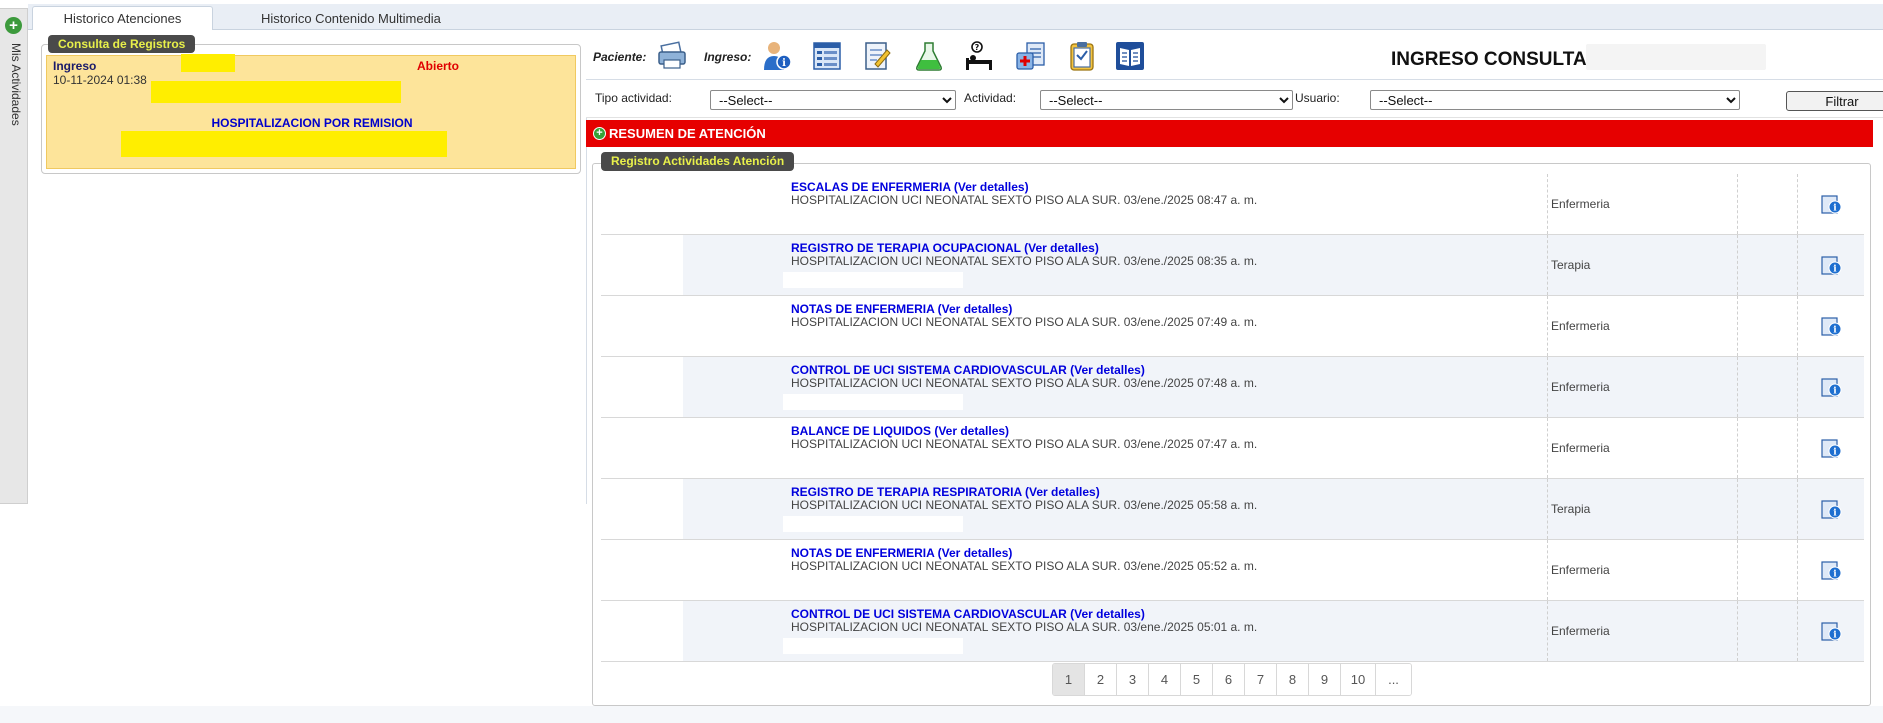 The width and height of the screenshot is (1883, 723). Describe the element at coordinates (1101, 679) in the screenshot. I see `page-2-button: 2` at that location.